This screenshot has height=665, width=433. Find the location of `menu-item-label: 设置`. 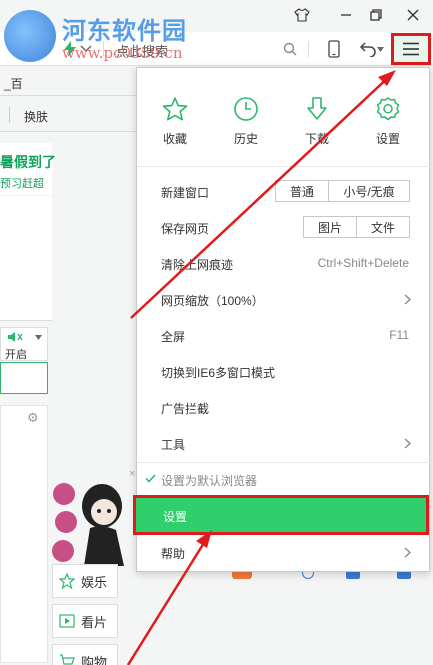

menu-item-label: 设置 is located at coordinates (175, 517).